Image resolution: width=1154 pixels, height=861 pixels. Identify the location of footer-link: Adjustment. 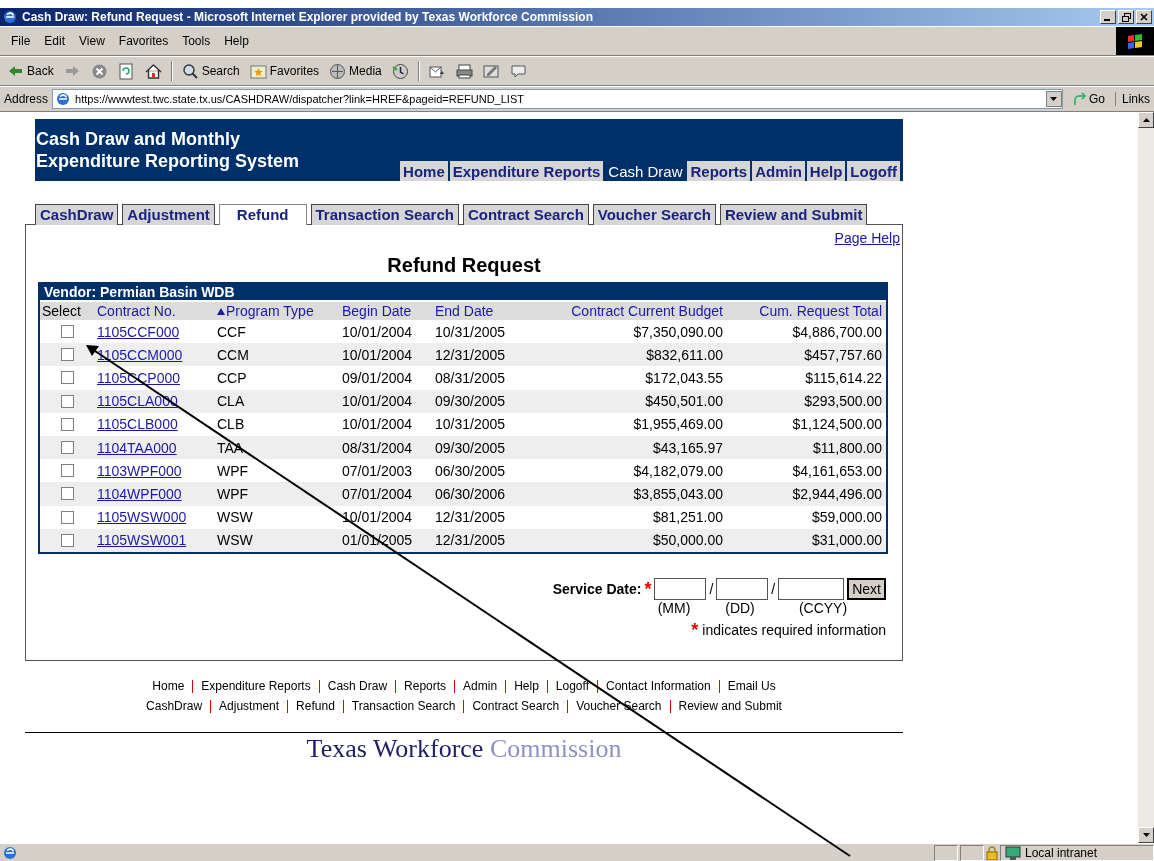
(249, 706).